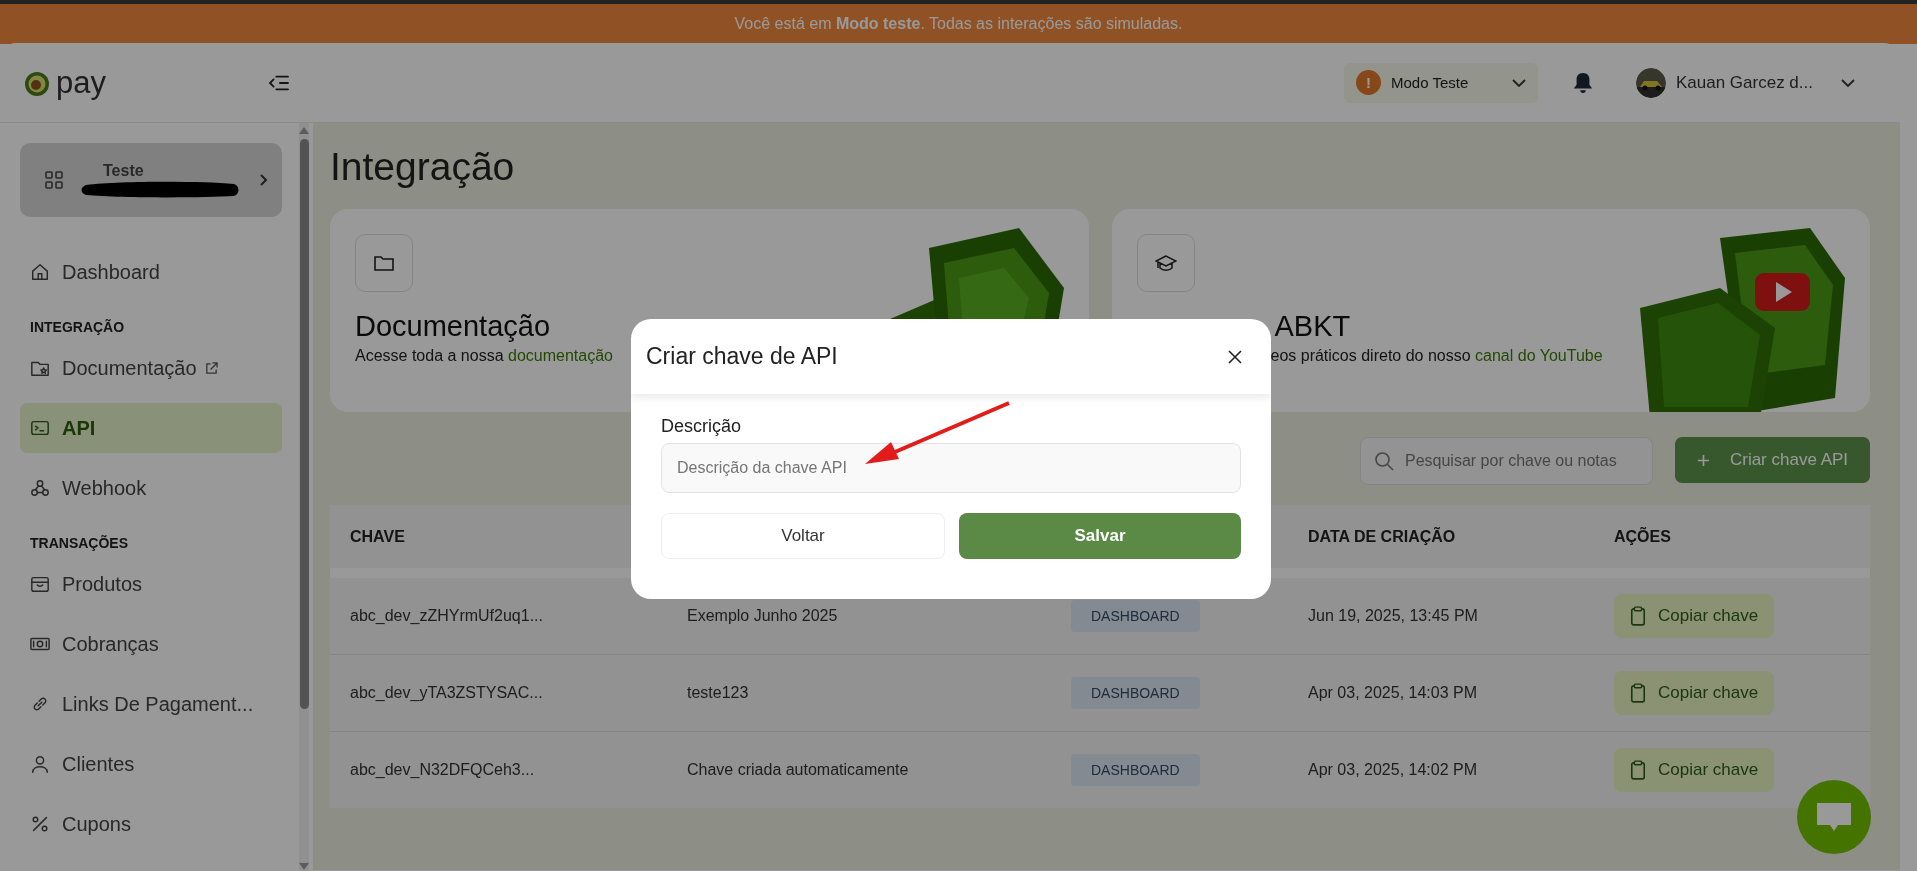 Image resolution: width=1917 pixels, height=871 pixels. I want to click on description-field: Descrição da chave API, so click(951, 468).